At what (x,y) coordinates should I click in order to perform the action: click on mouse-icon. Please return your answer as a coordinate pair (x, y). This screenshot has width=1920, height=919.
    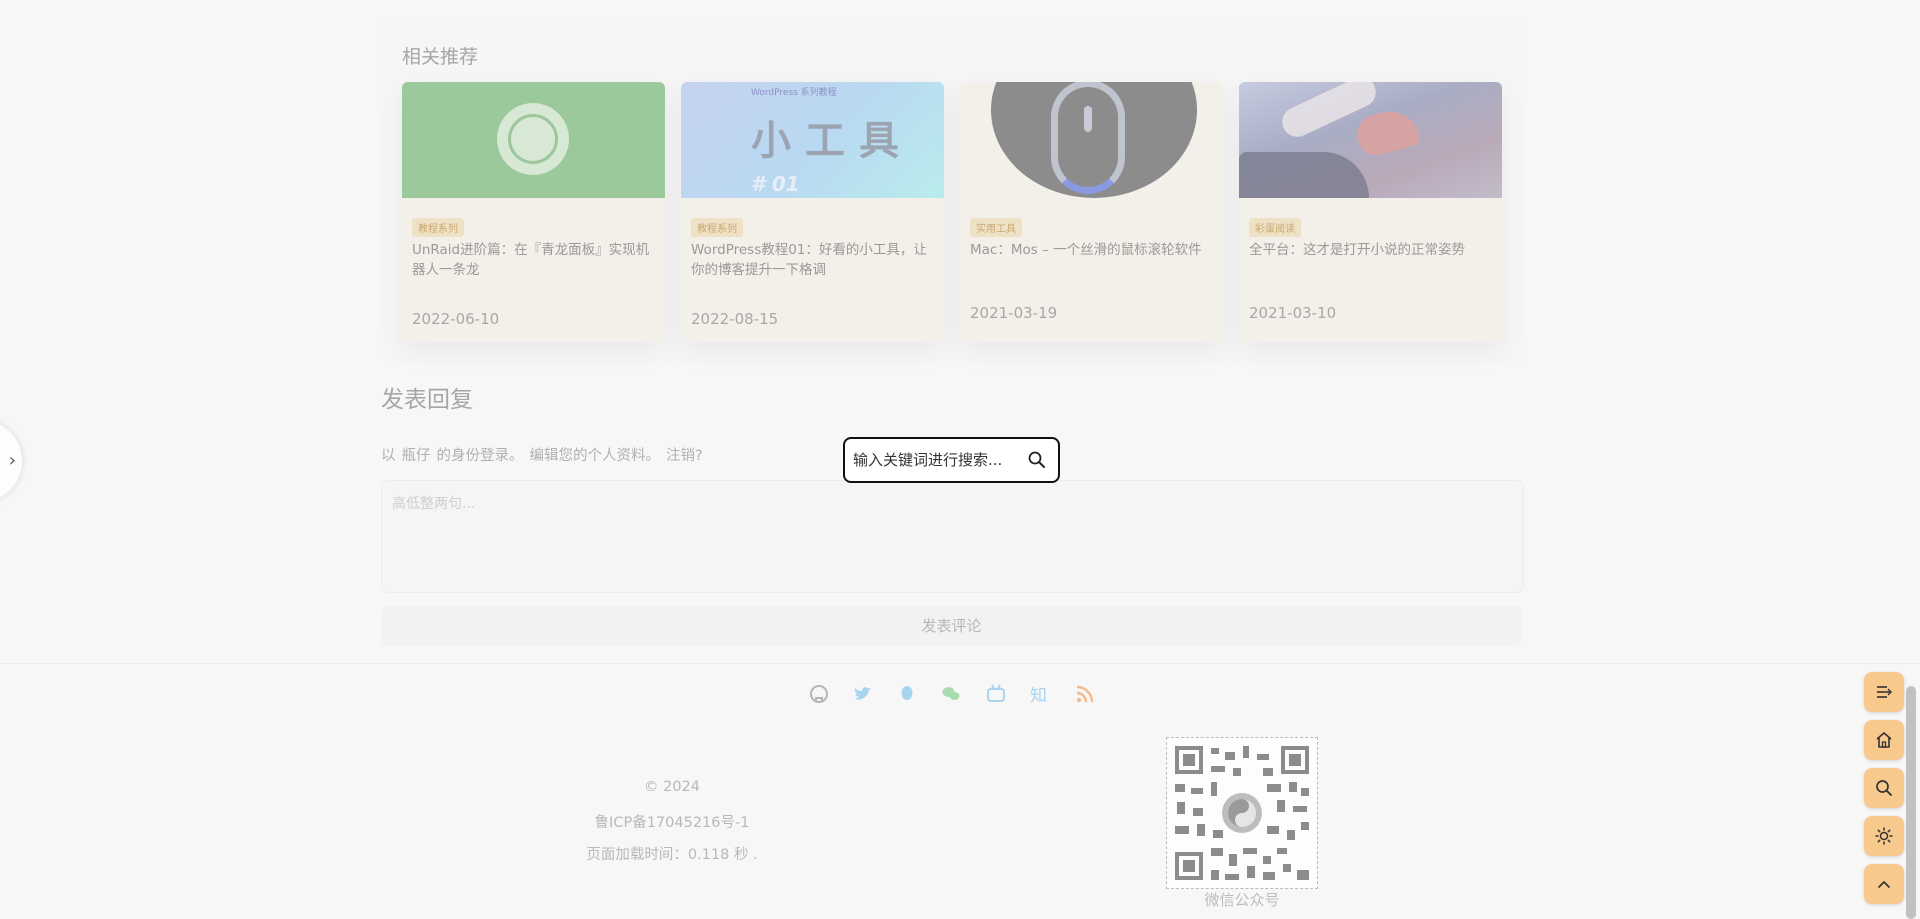
    Looking at the image, I should click on (1088, 138).